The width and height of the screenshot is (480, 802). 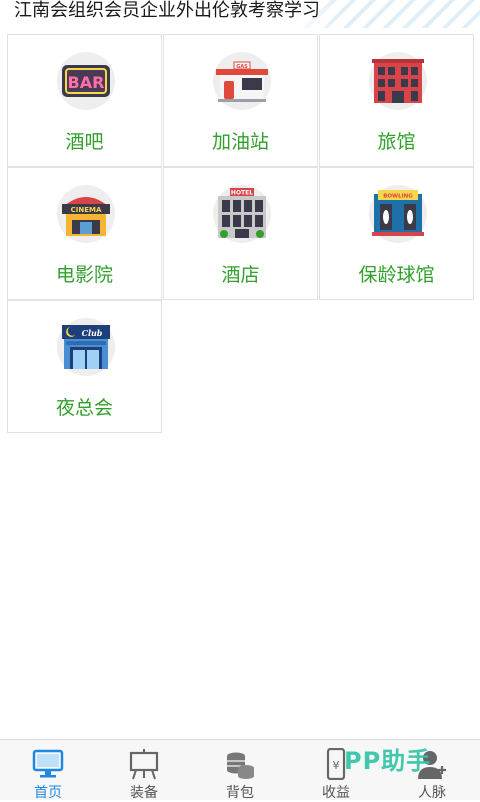 I want to click on tab-backpack: 背包, so click(x=240, y=770).